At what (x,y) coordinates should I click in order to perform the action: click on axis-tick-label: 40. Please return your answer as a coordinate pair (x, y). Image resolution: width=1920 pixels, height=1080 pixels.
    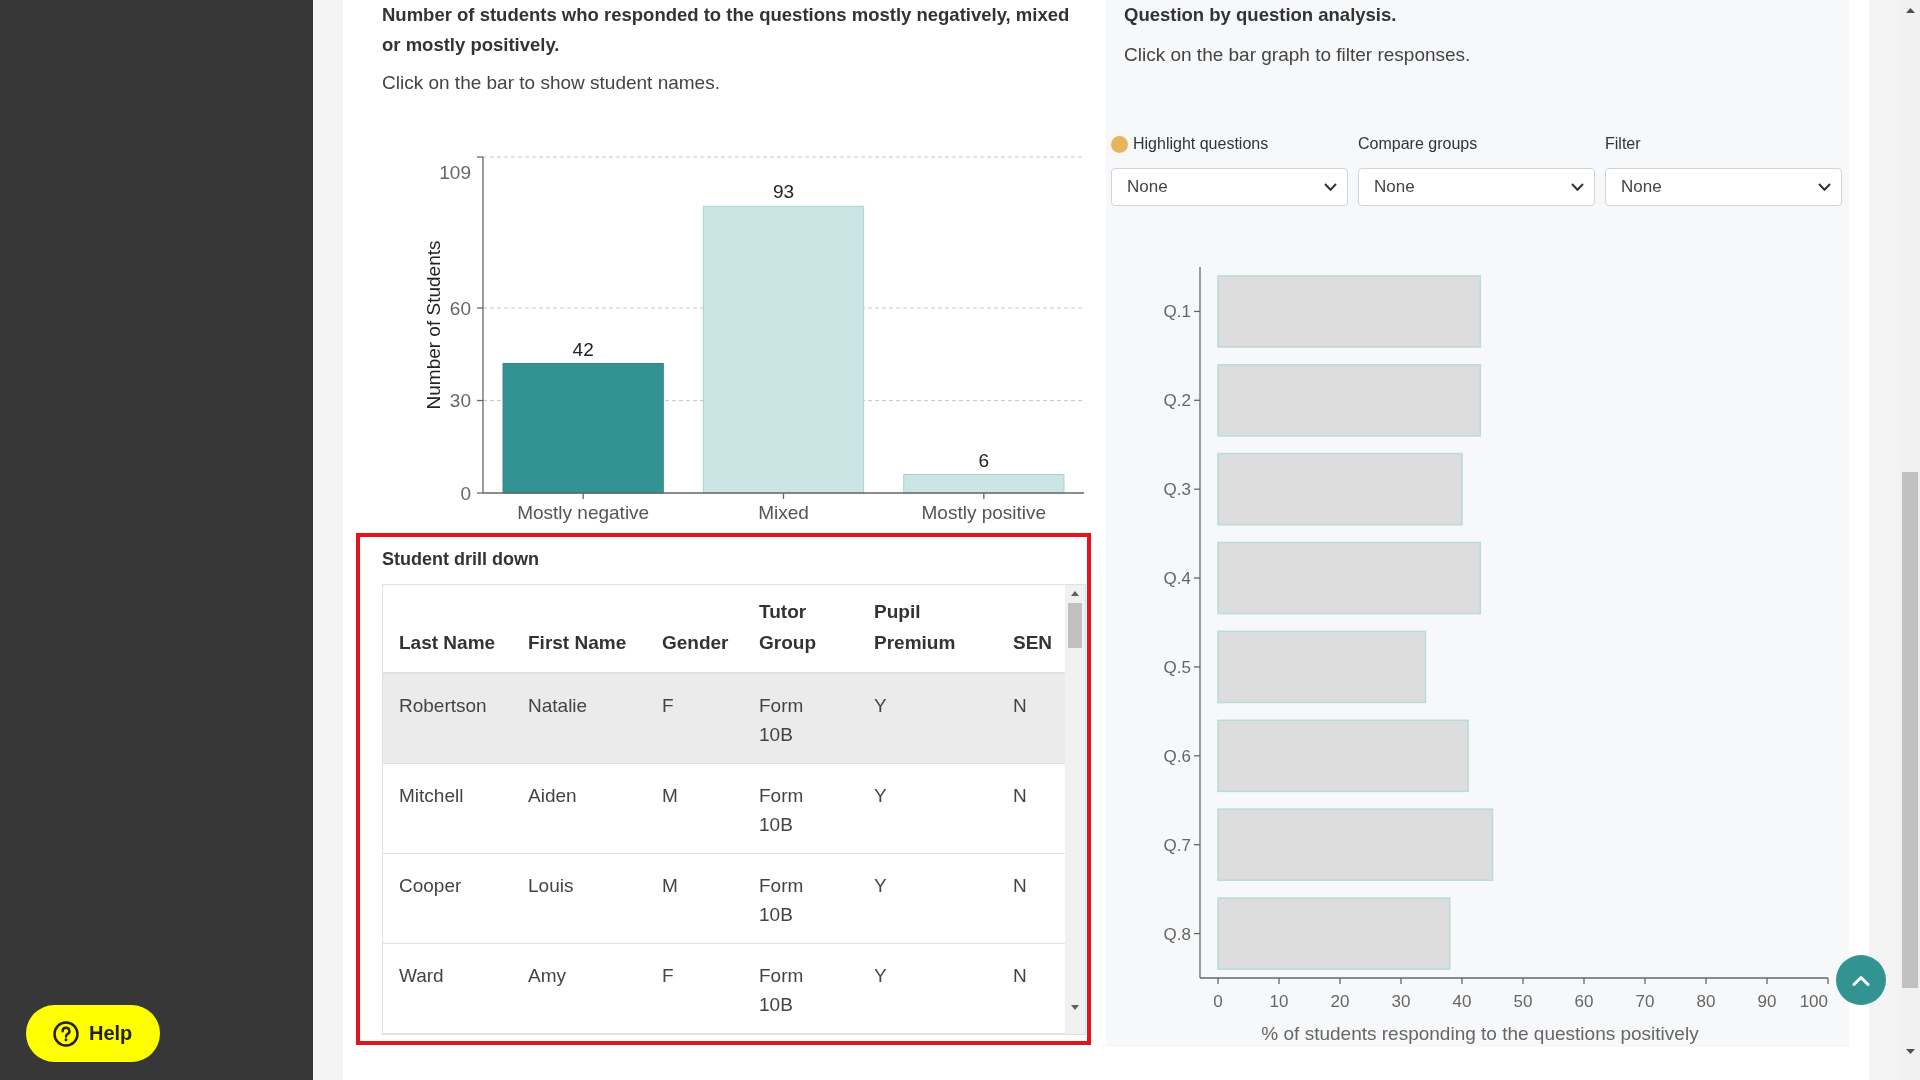
    Looking at the image, I should click on (1462, 1001).